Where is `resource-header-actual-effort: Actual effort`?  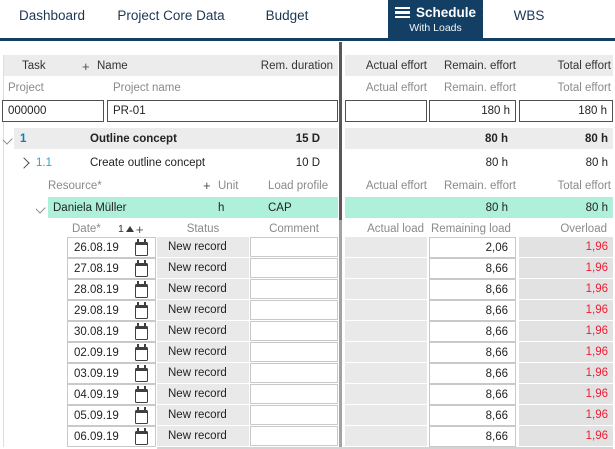
resource-header-actual-effort: Actual effort is located at coordinates (396, 185).